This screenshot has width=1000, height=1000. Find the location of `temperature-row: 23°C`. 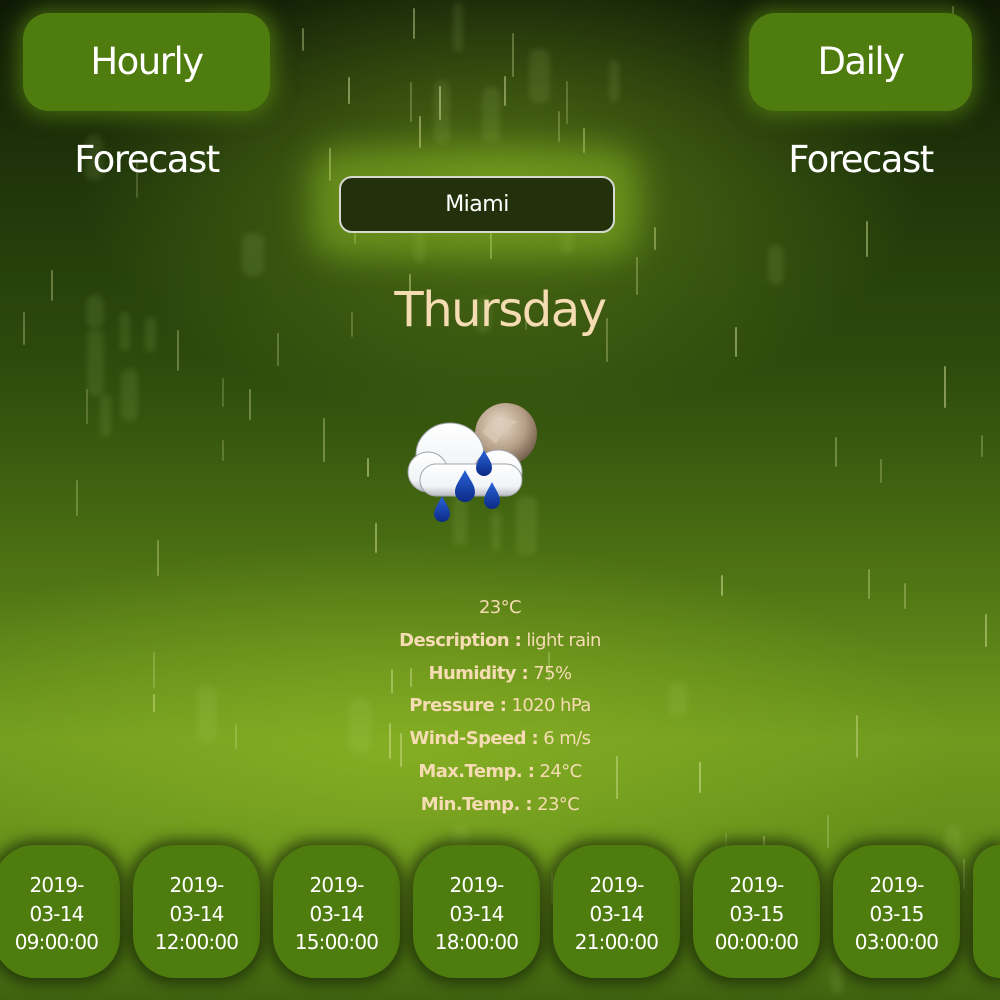

temperature-row: 23°C is located at coordinates (500, 608).